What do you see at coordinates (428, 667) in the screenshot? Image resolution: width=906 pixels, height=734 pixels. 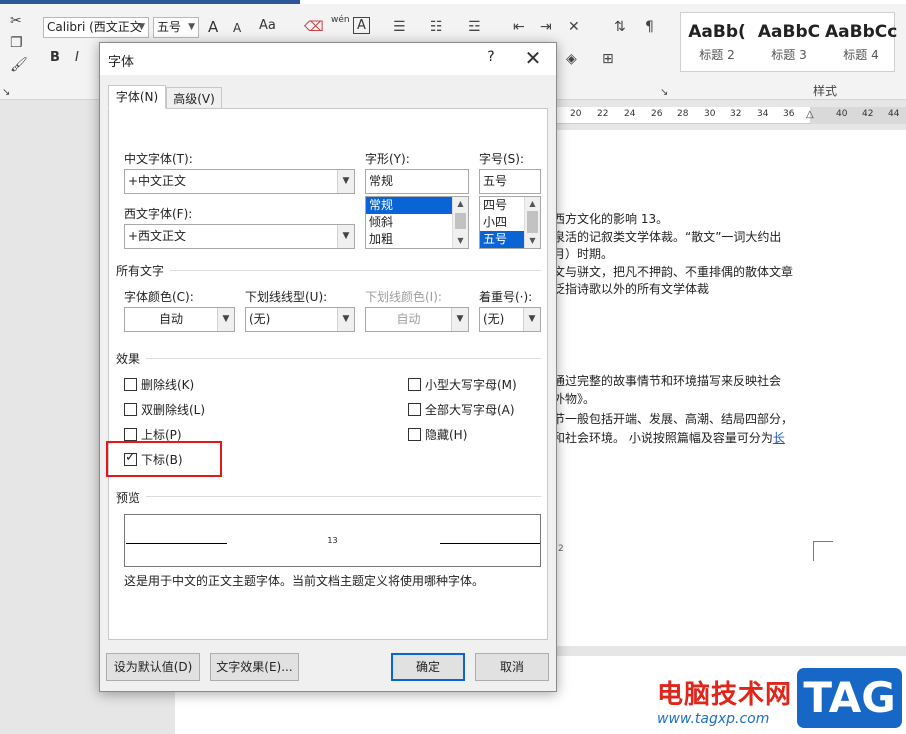 I see `ok-button: 确定` at bounding box center [428, 667].